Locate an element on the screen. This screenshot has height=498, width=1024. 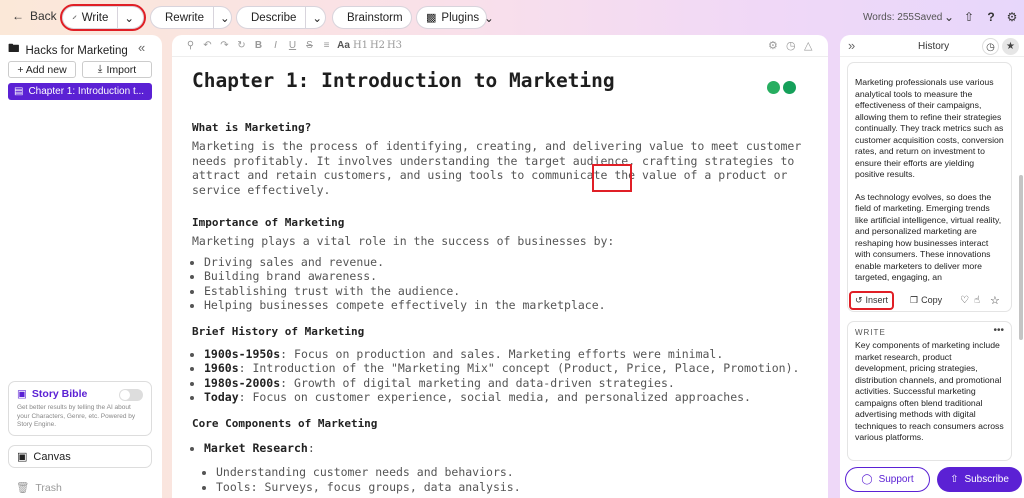
write-button: Write ⌄ is located at coordinates (103, 17).